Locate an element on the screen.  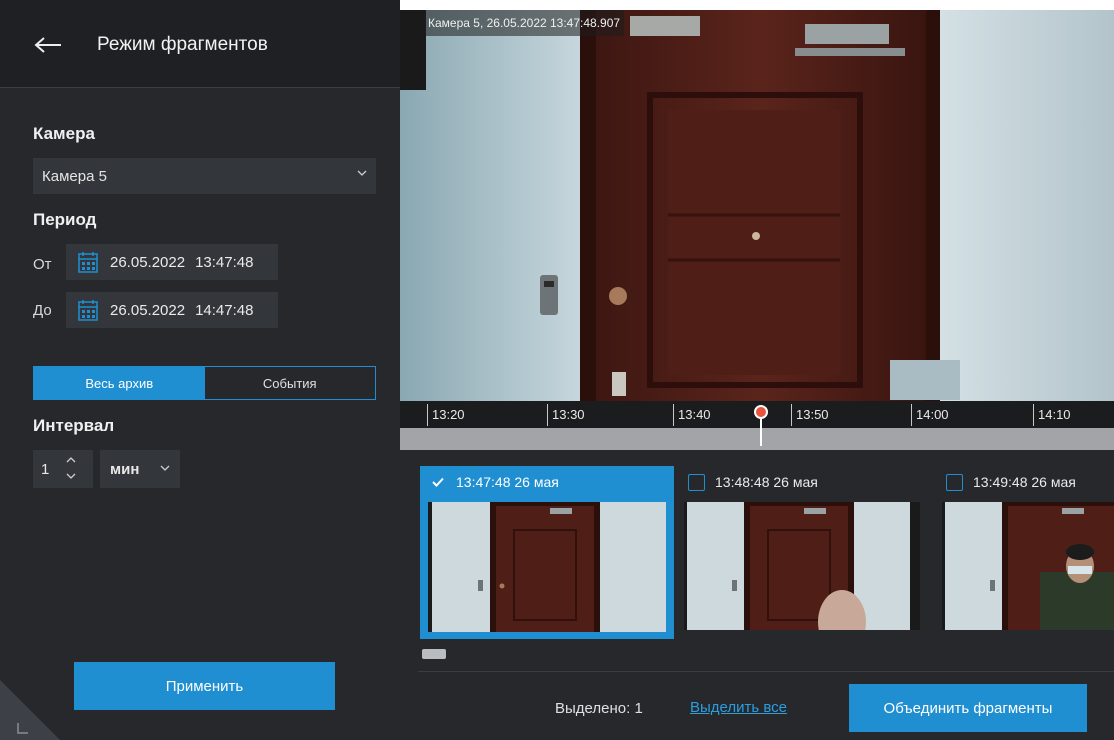
back-arrow-icon is located at coordinates (47, 45).